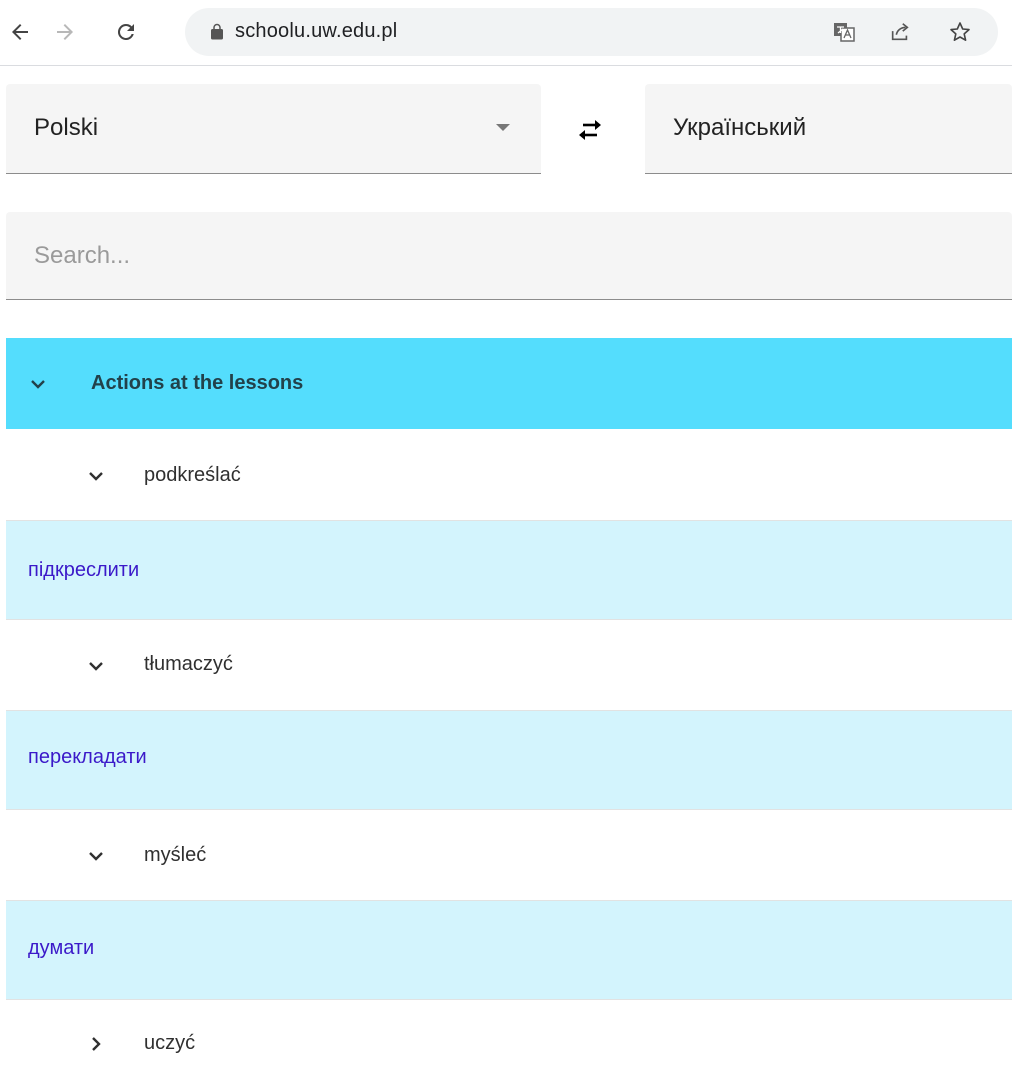 The image size is (1012, 1081). What do you see at coordinates (66, 127) in the screenshot?
I see `source-language-value: Polski` at bounding box center [66, 127].